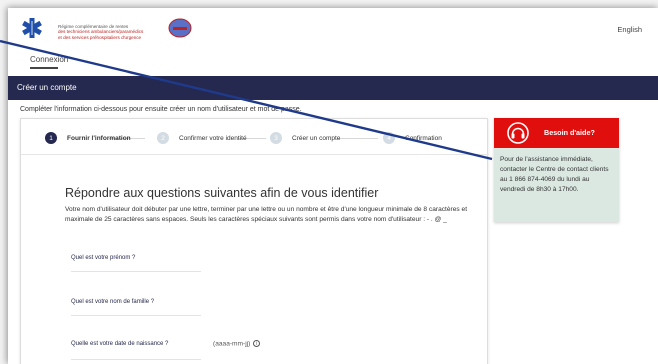 This screenshot has height=364, width=658. I want to click on step-label: Créer un compte, so click(316, 138).